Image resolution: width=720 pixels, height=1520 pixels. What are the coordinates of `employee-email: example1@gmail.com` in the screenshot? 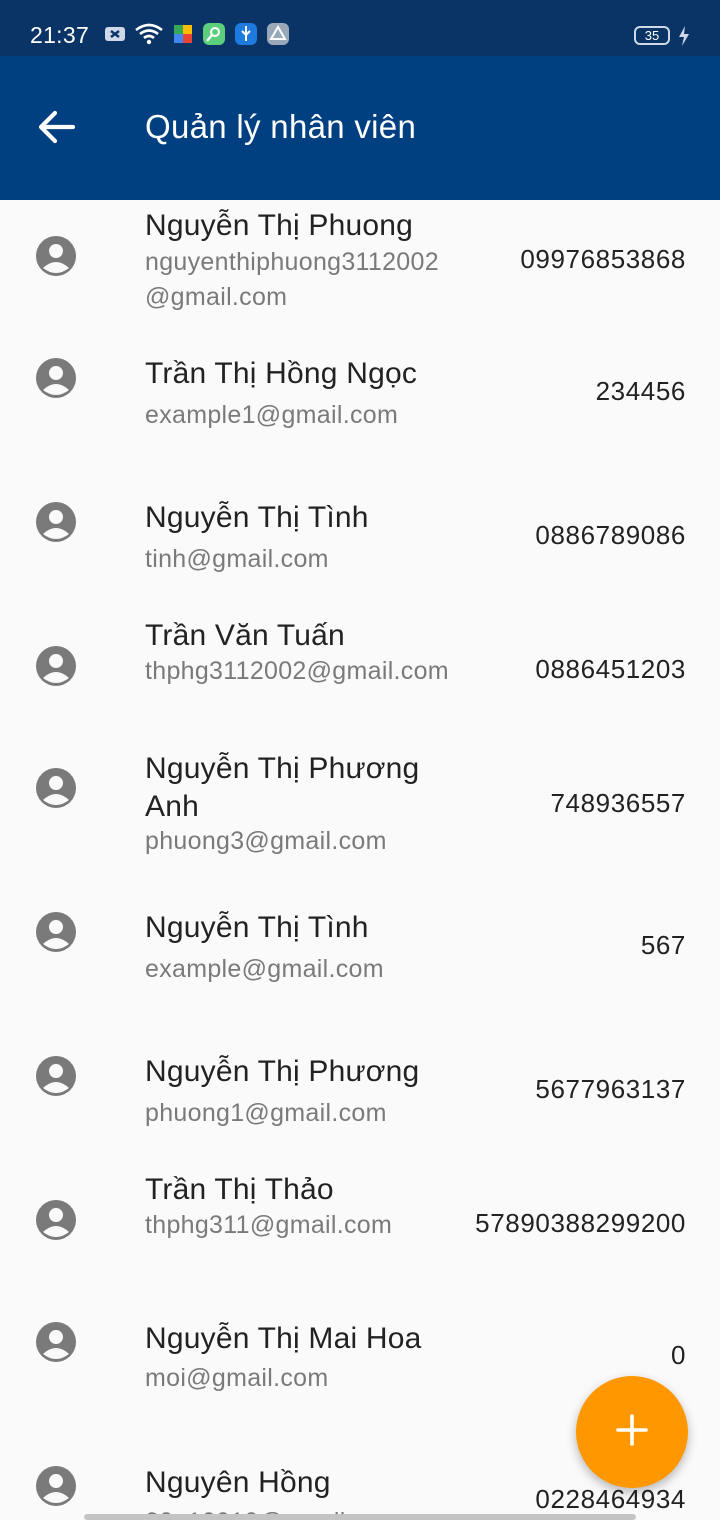 It's located at (272, 415).